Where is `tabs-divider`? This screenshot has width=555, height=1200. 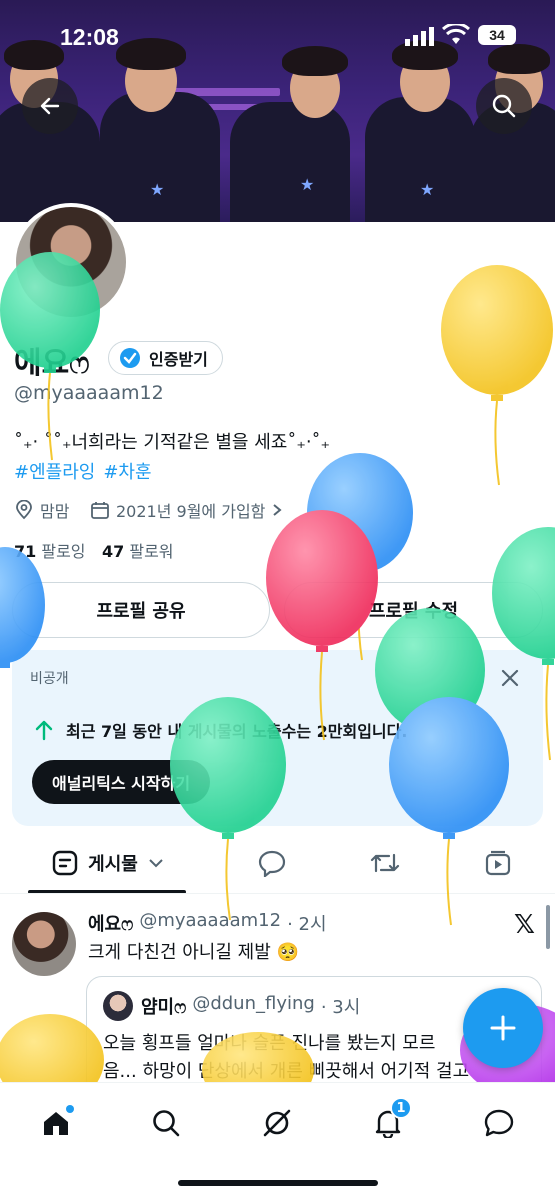 tabs-divider is located at coordinates (277, 893).